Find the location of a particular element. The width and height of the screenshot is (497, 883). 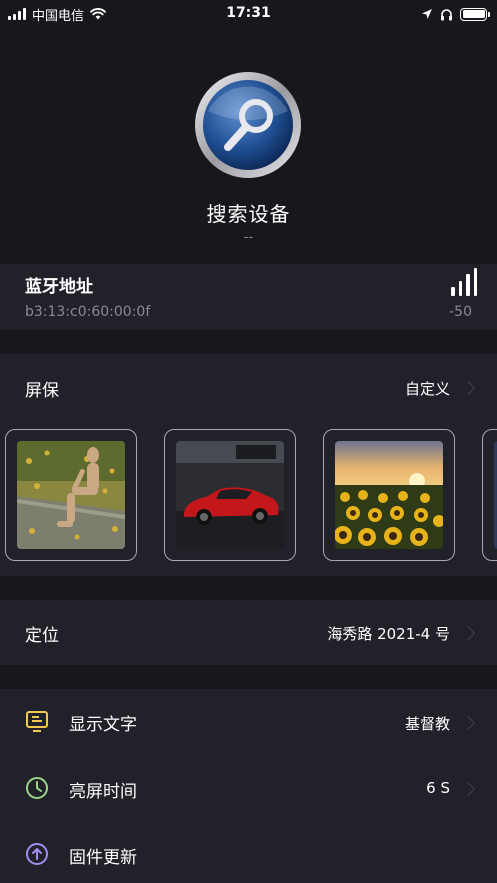

device-title: 搜索设备 is located at coordinates (248, 214).